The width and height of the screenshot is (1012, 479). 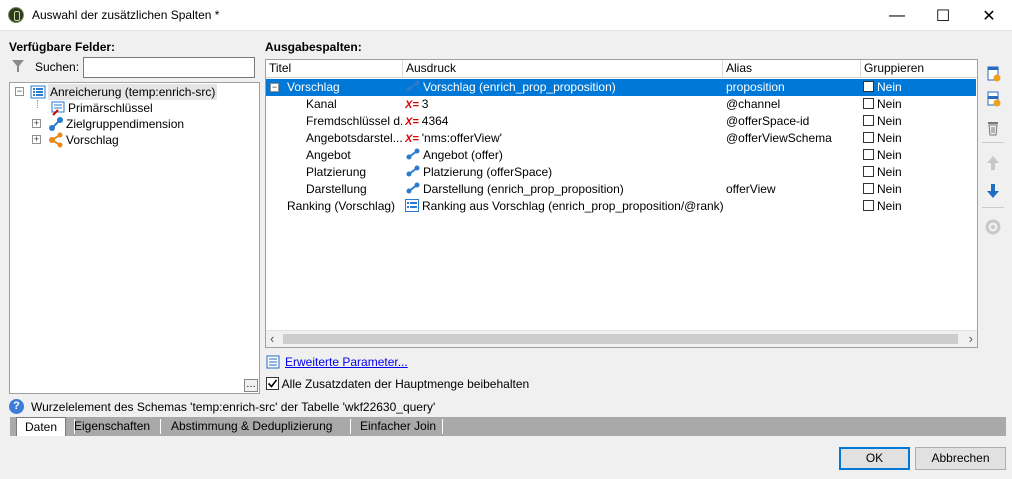 I want to click on move-down-button, so click(x=993, y=191).